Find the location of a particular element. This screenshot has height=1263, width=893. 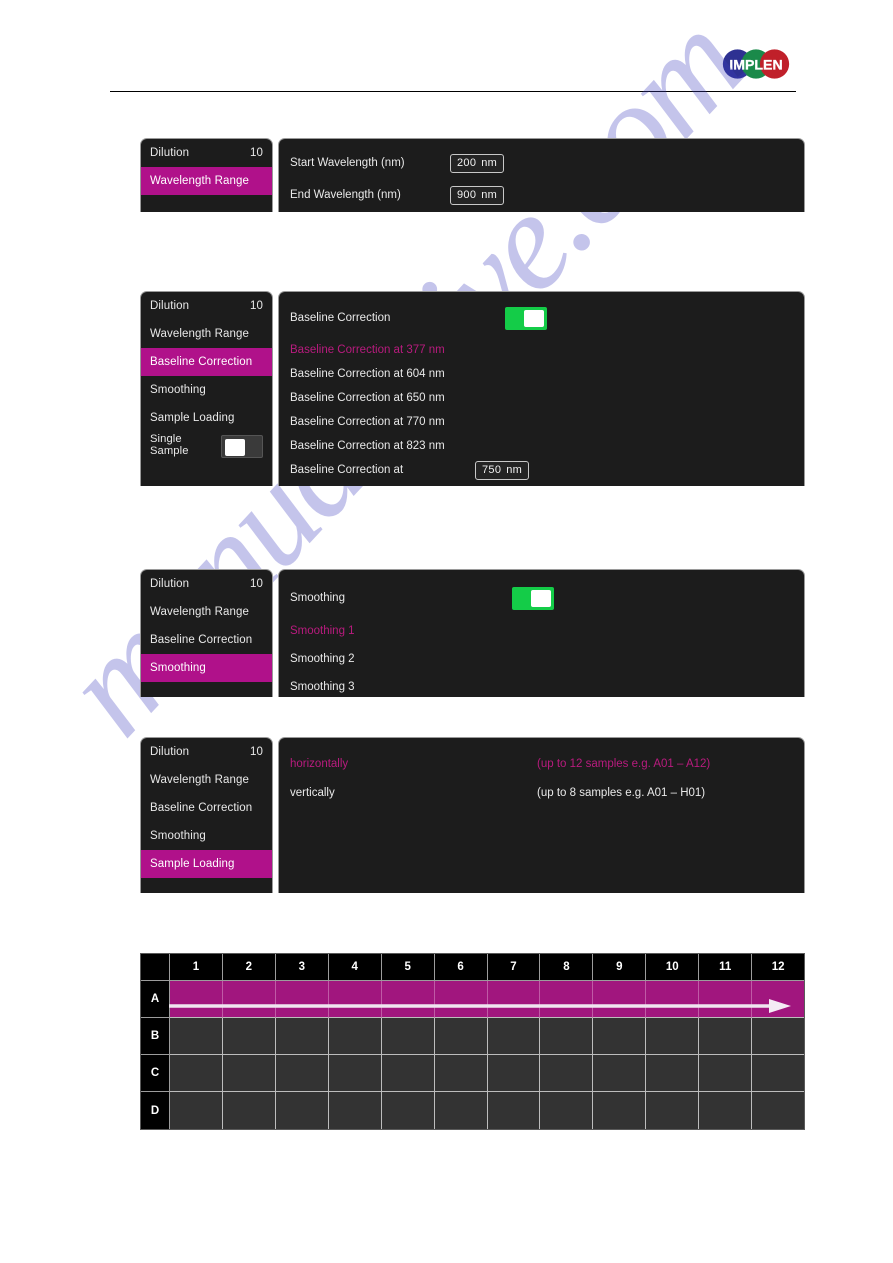

plate-col-header: 11 is located at coordinates (726, 967).